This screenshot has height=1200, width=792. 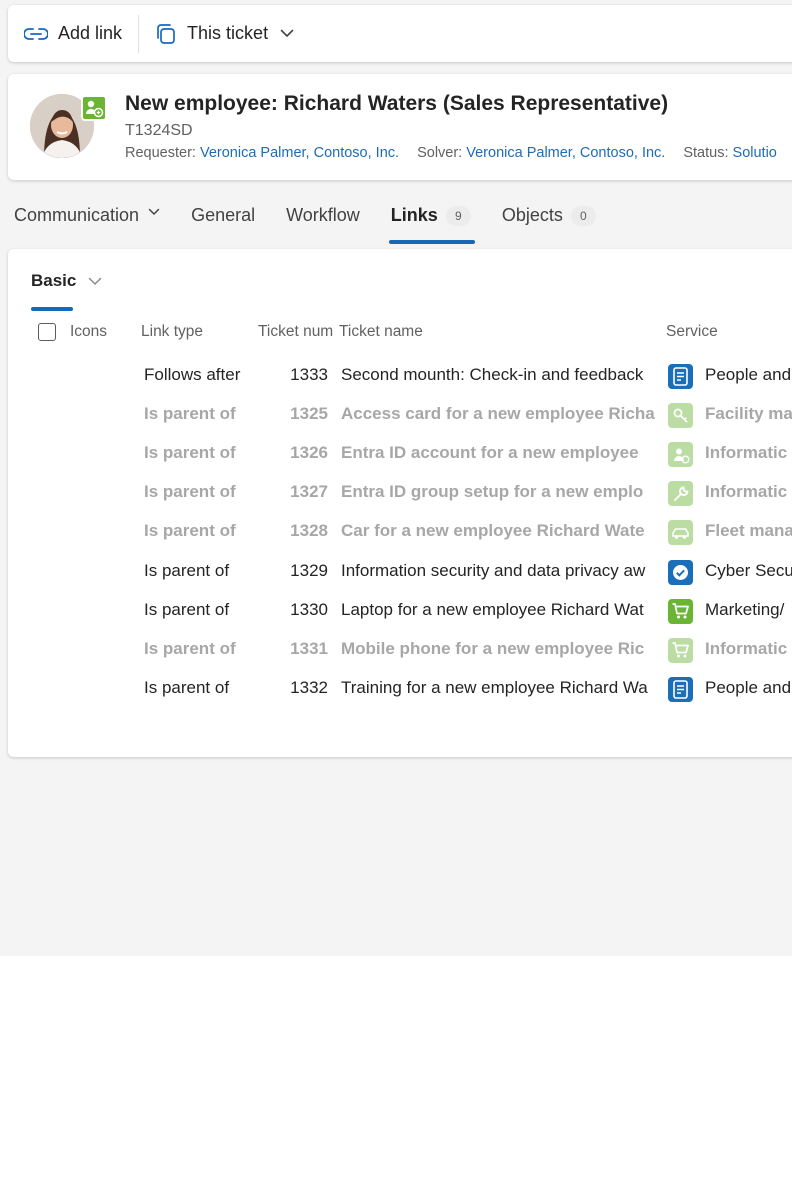 I want to click on scope-dropdown: This ticket, so click(x=224, y=33).